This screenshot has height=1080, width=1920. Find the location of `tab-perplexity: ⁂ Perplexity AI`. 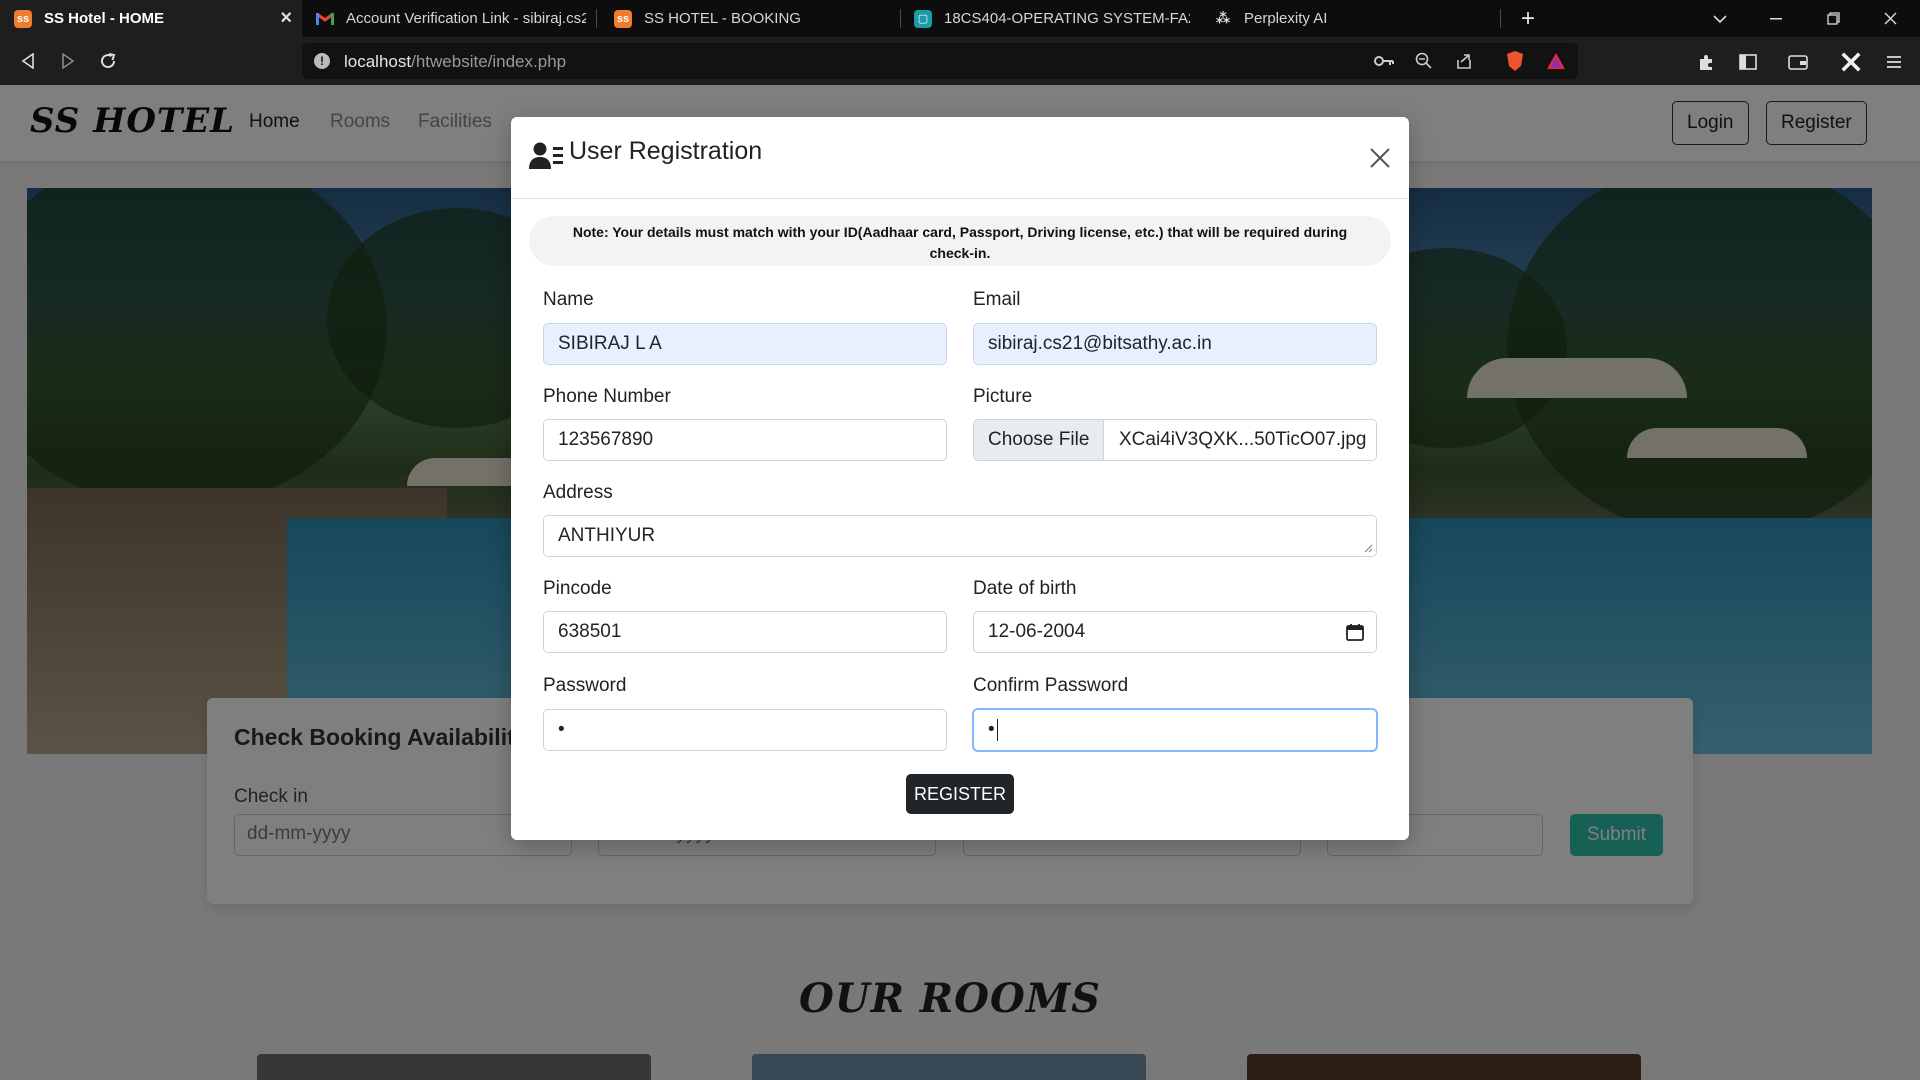

tab-perplexity: ⁂ Perplexity AI is located at coordinates (1350, 18).